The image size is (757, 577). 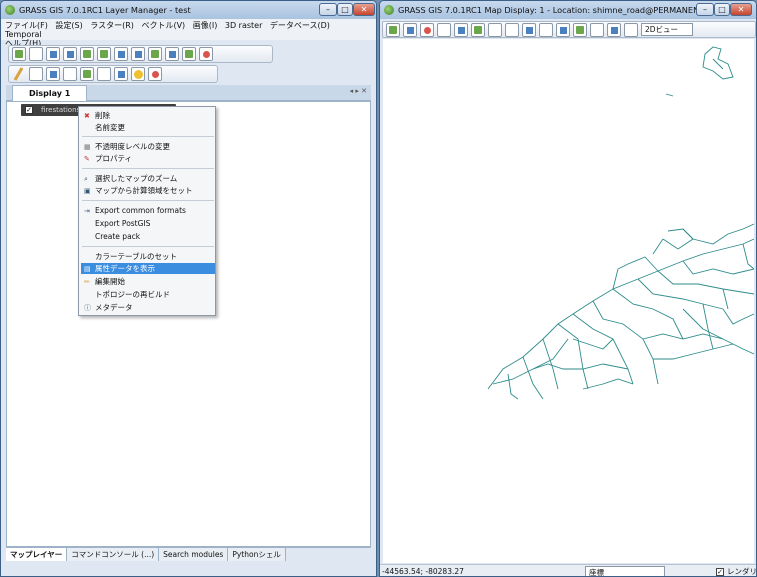 What do you see at coordinates (53, 54) in the screenshot?
I see `open-workspace-icon` at bounding box center [53, 54].